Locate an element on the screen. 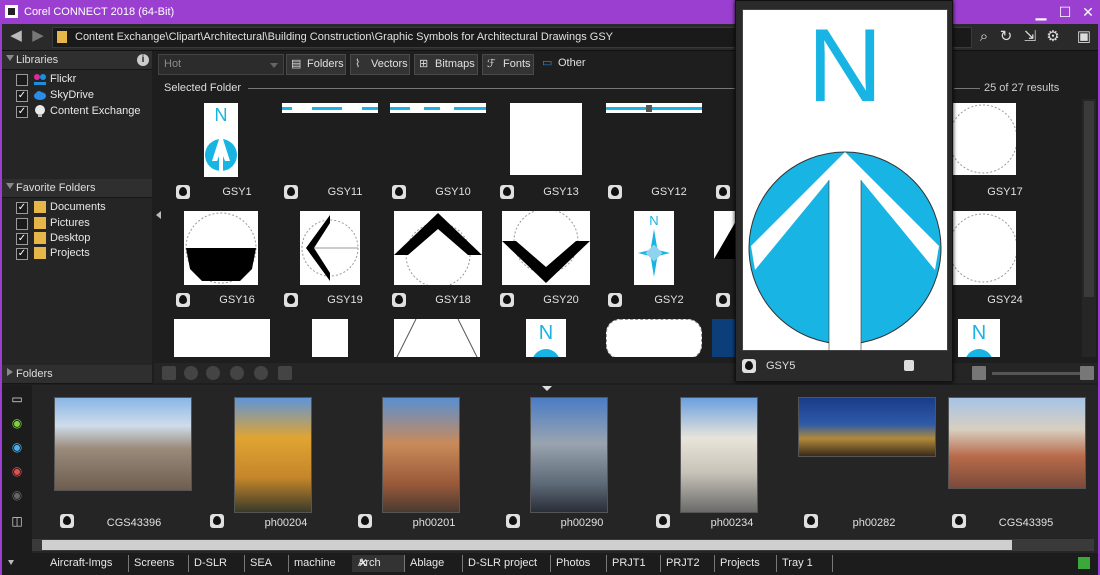 The image size is (1100, 575). minimize-button: ▁ is located at coordinates (1041, 12).